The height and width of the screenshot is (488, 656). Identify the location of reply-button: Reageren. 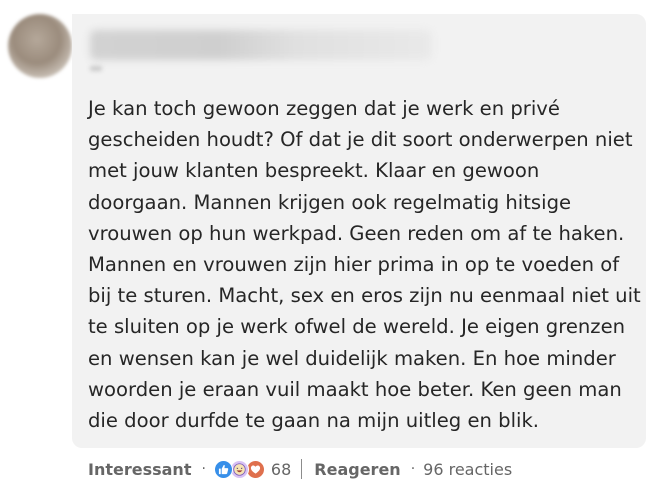
(357, 469).